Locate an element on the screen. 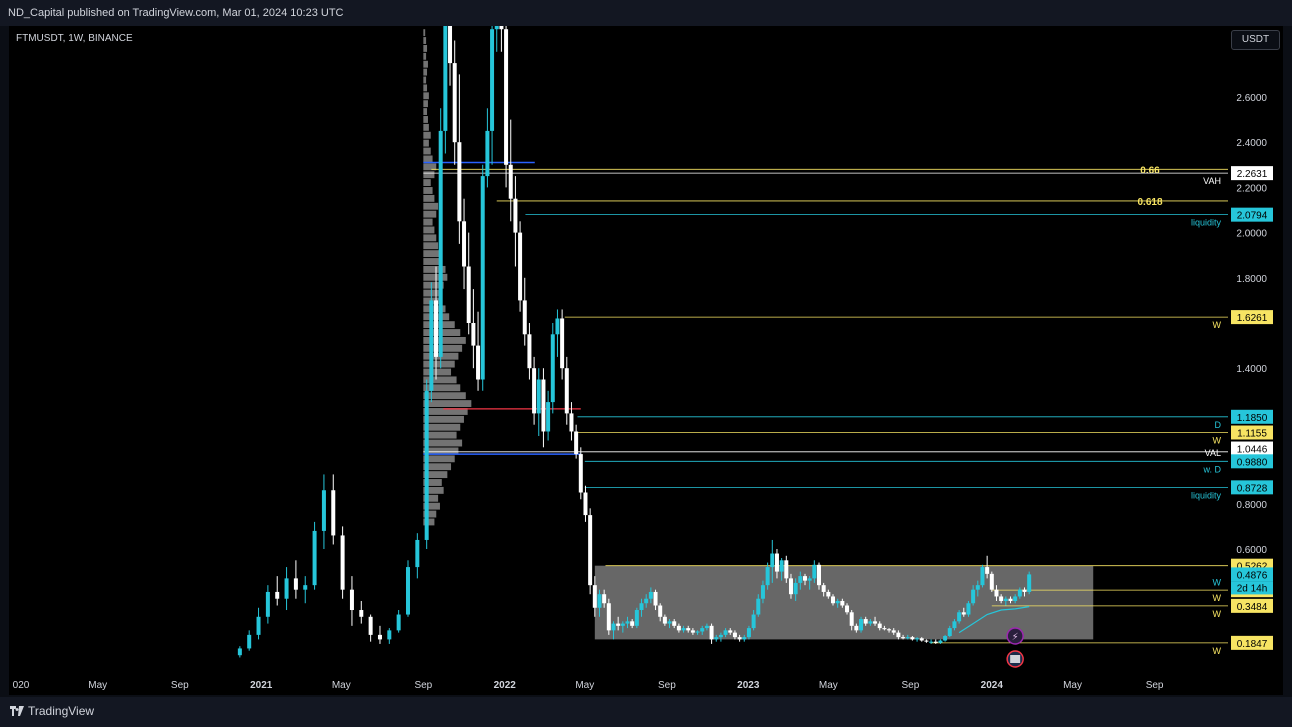 This screenshot has width=1292, height=727. countdown-label: 2d 14h is located at coordinates (1252, 588).